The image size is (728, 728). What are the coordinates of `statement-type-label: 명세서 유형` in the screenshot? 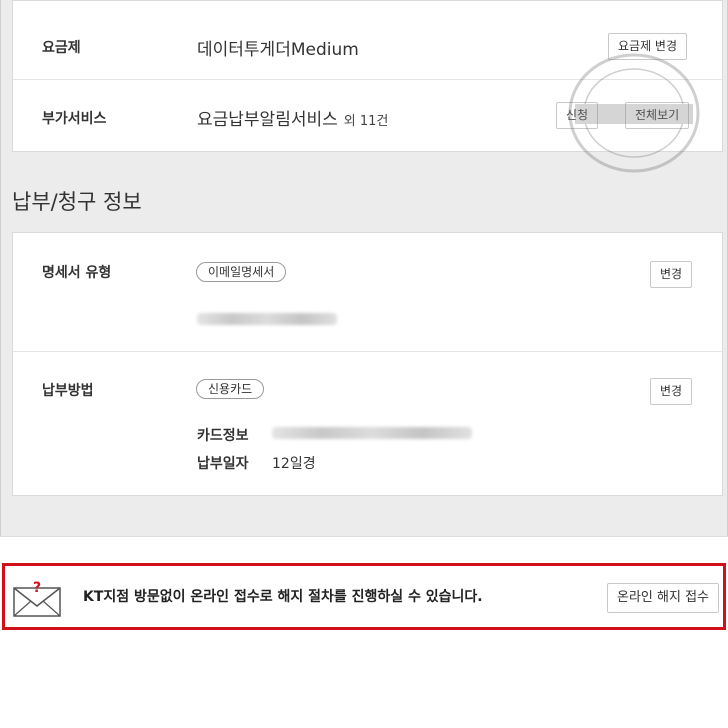 It's located at (77, 273).